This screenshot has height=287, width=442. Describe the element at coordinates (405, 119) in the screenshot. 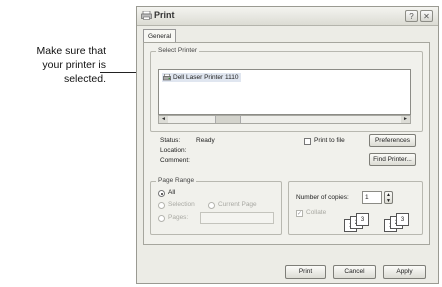

I see `scroll-right-button: ►` at that location.